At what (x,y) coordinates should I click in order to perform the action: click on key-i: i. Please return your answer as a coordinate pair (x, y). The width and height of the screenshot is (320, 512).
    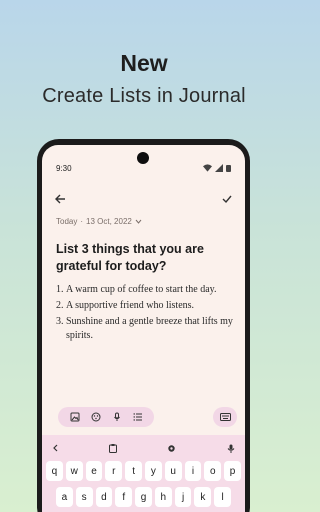
    Looking at the image, I should click on (193, 471).